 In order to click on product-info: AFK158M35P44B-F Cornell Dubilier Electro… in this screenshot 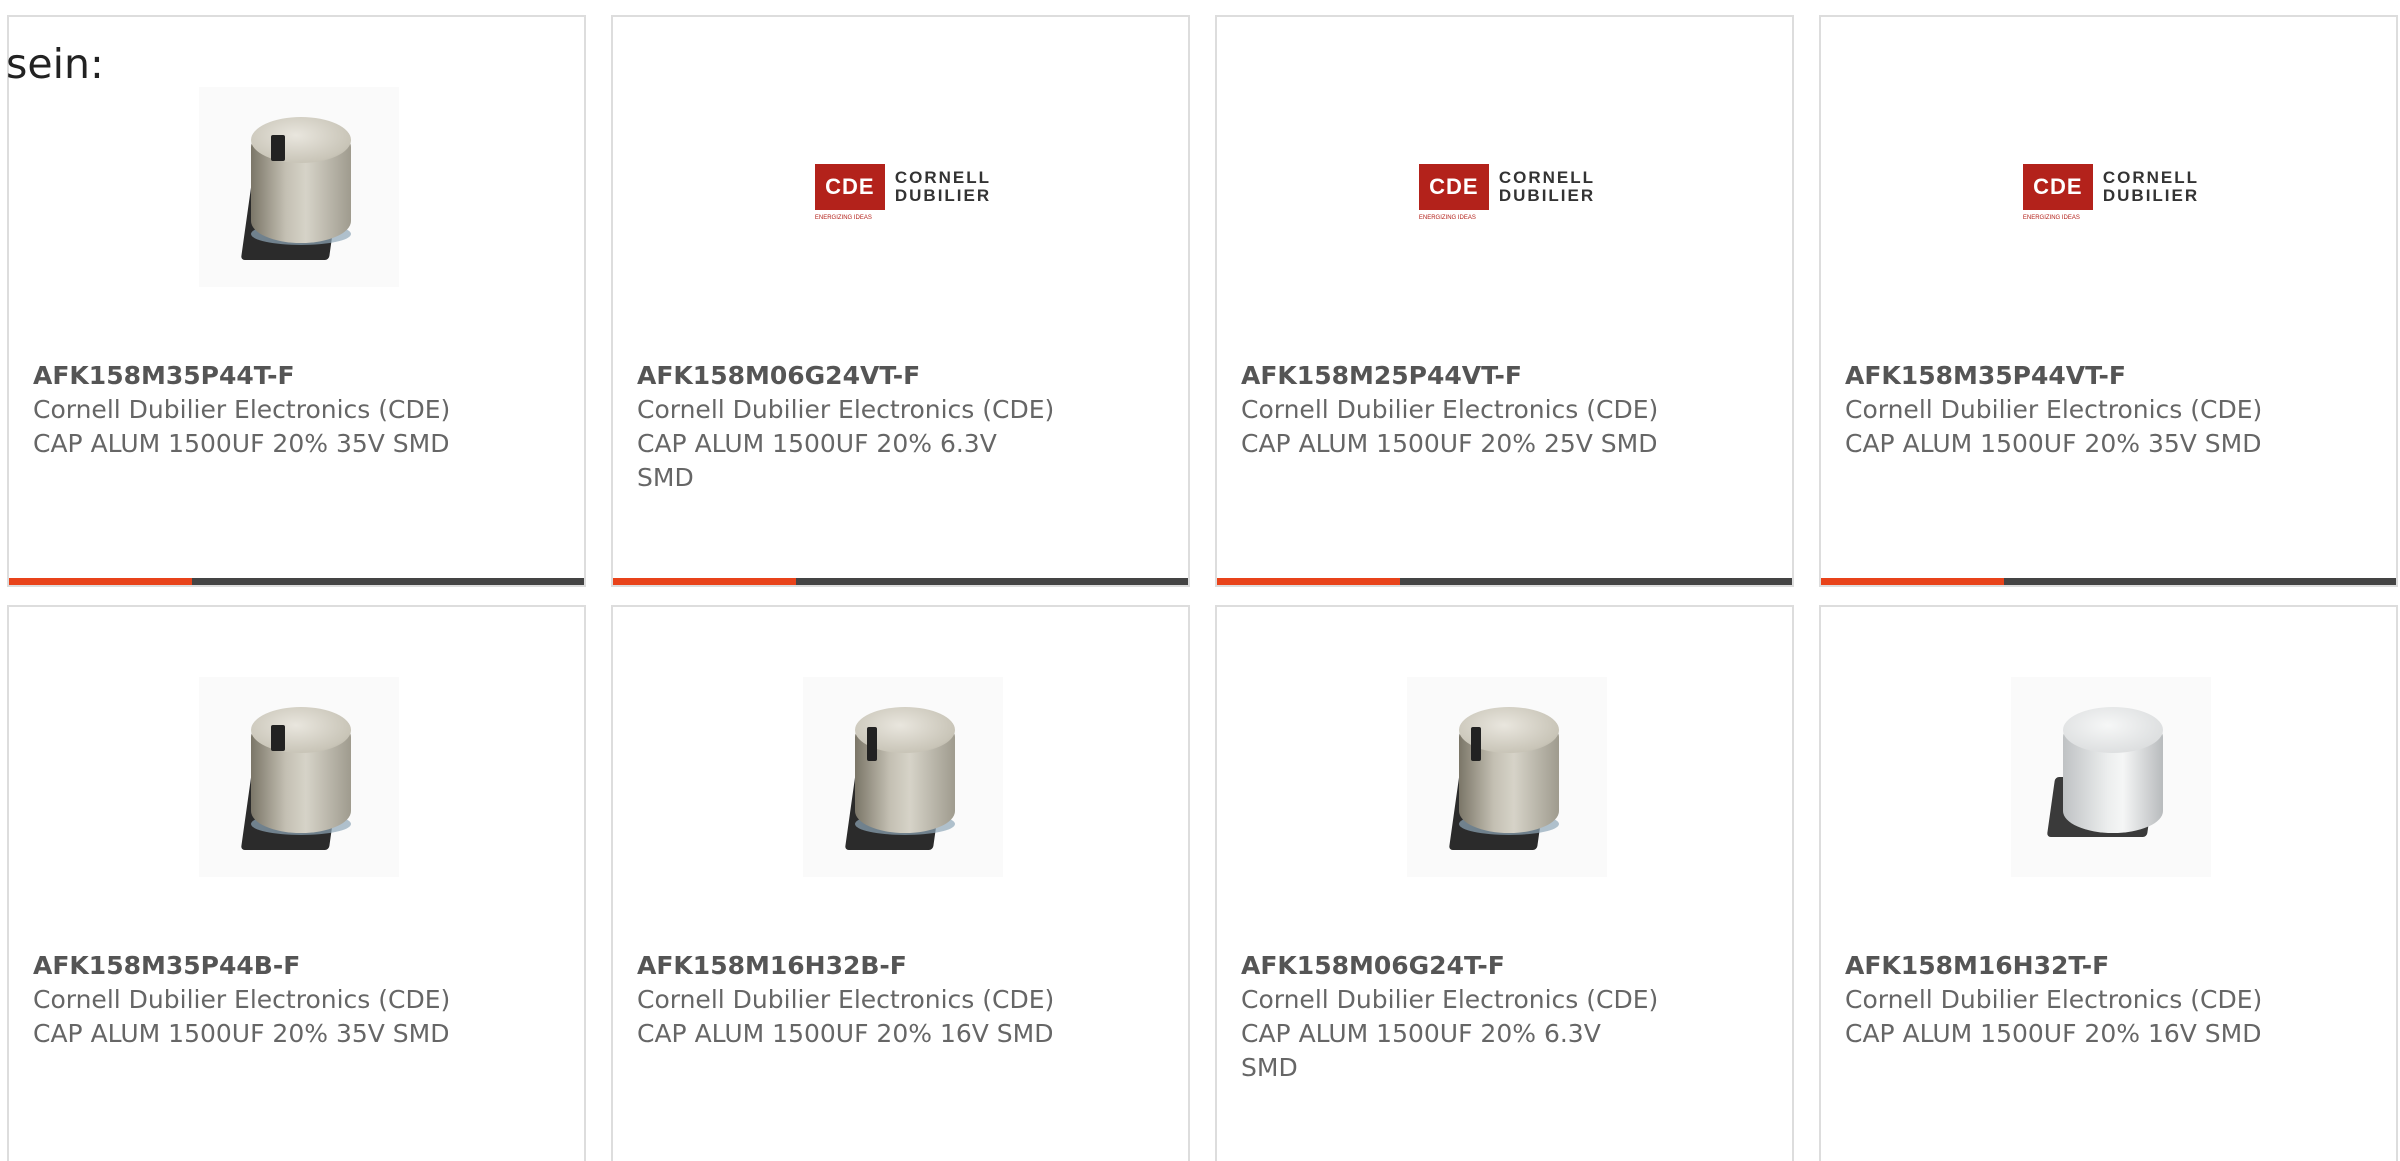, I will do `click(253, 1000)`.